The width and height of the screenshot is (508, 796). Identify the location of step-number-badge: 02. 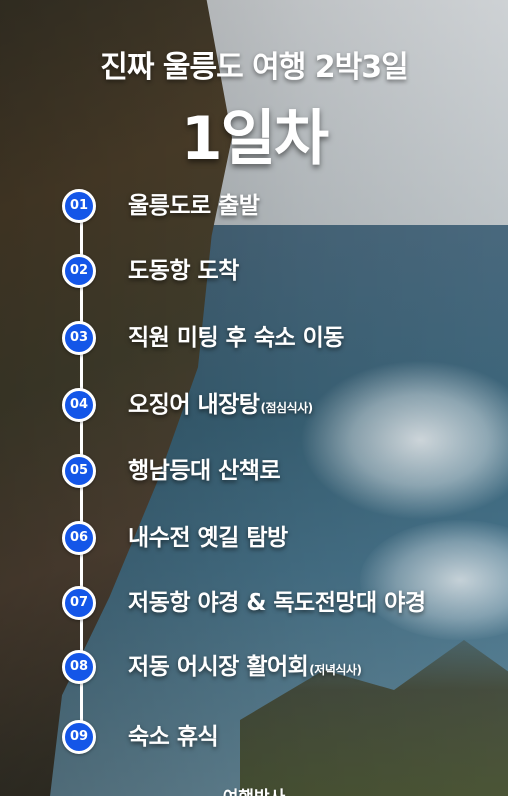
(79, 271).